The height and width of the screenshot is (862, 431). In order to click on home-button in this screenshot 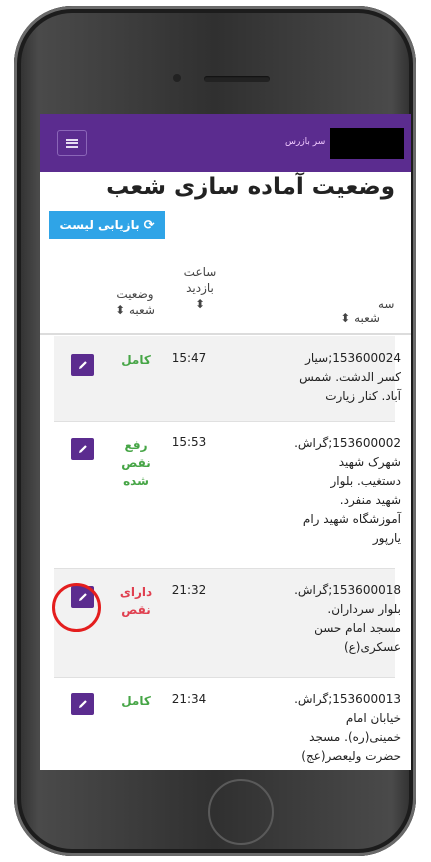, I will do `click(241, 812)`.